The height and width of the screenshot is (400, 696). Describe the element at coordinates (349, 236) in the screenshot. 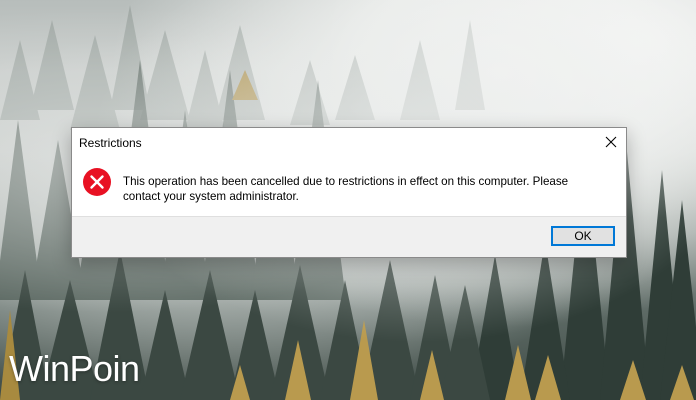

I see `dialog-footer: OK` at that location.